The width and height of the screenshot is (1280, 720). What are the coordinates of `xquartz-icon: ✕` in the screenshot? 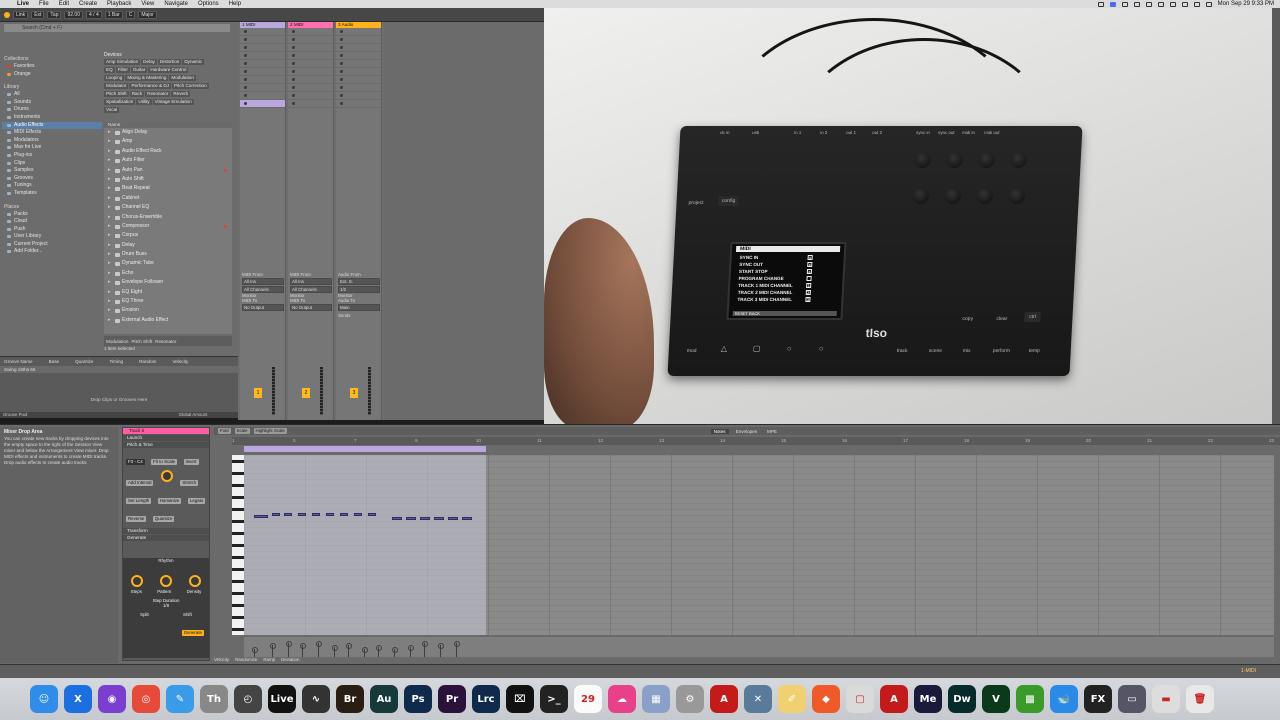 It's located at (758, 699).